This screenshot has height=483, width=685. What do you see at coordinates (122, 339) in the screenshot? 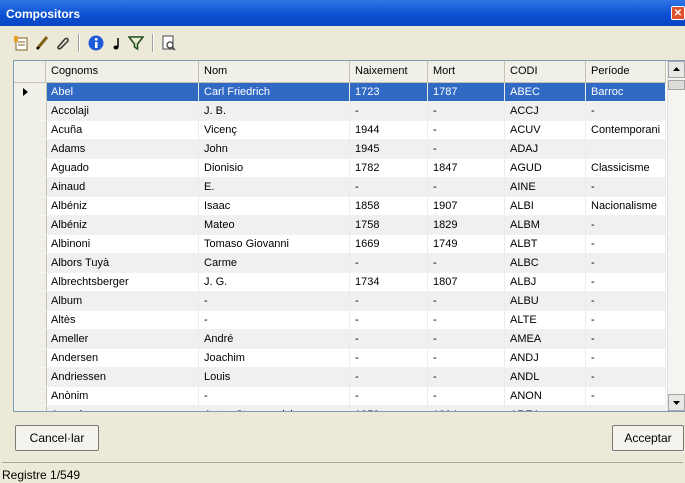
I see `cell-cognoms: Ameller` at bounding box center [122, 339].